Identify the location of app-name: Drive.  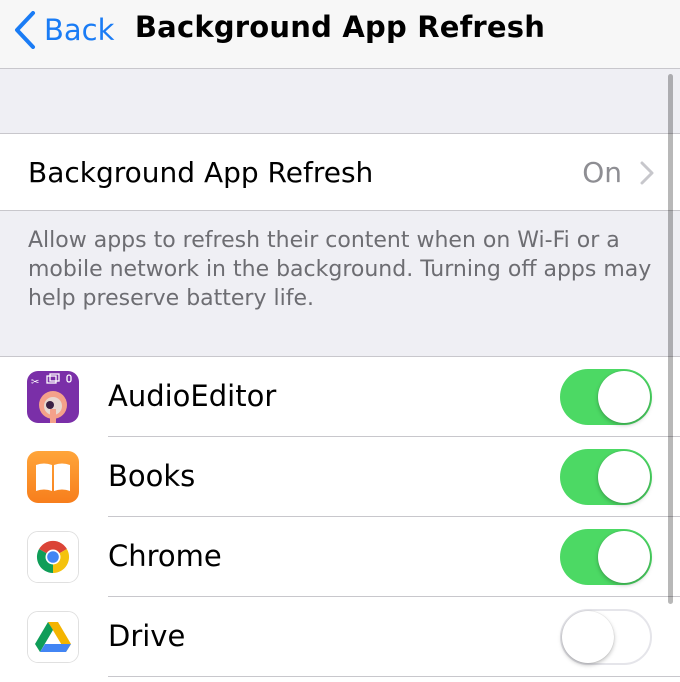
(147, 636).